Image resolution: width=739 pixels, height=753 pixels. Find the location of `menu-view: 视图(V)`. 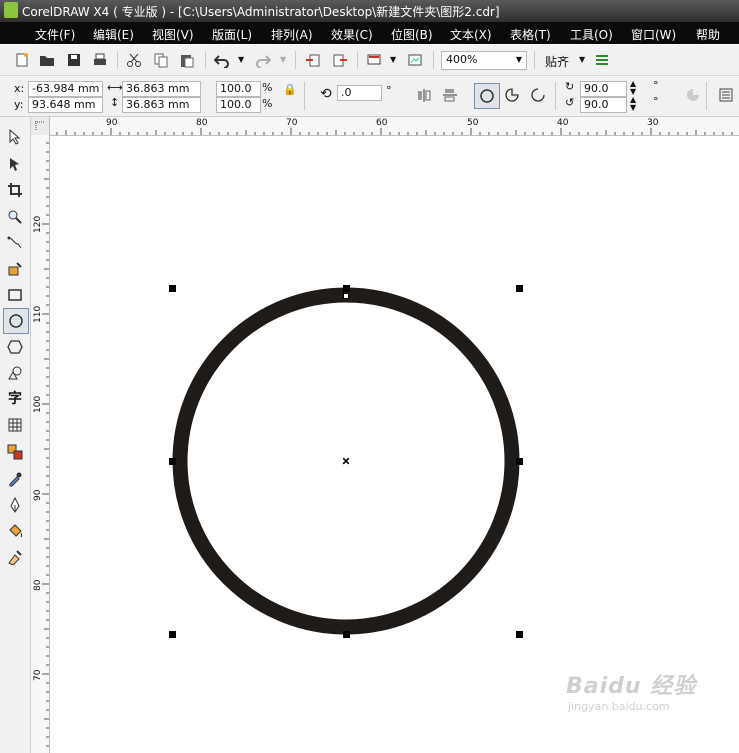

menu-view: 视图(V) is located at coordinates (173, 34).